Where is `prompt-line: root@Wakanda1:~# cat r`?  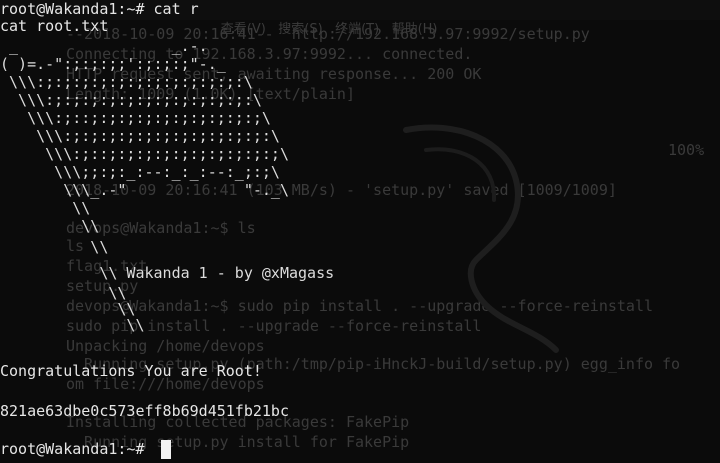 prompt-line: root@Wakanda1:~# cat r is located at coordinates (99, 9).